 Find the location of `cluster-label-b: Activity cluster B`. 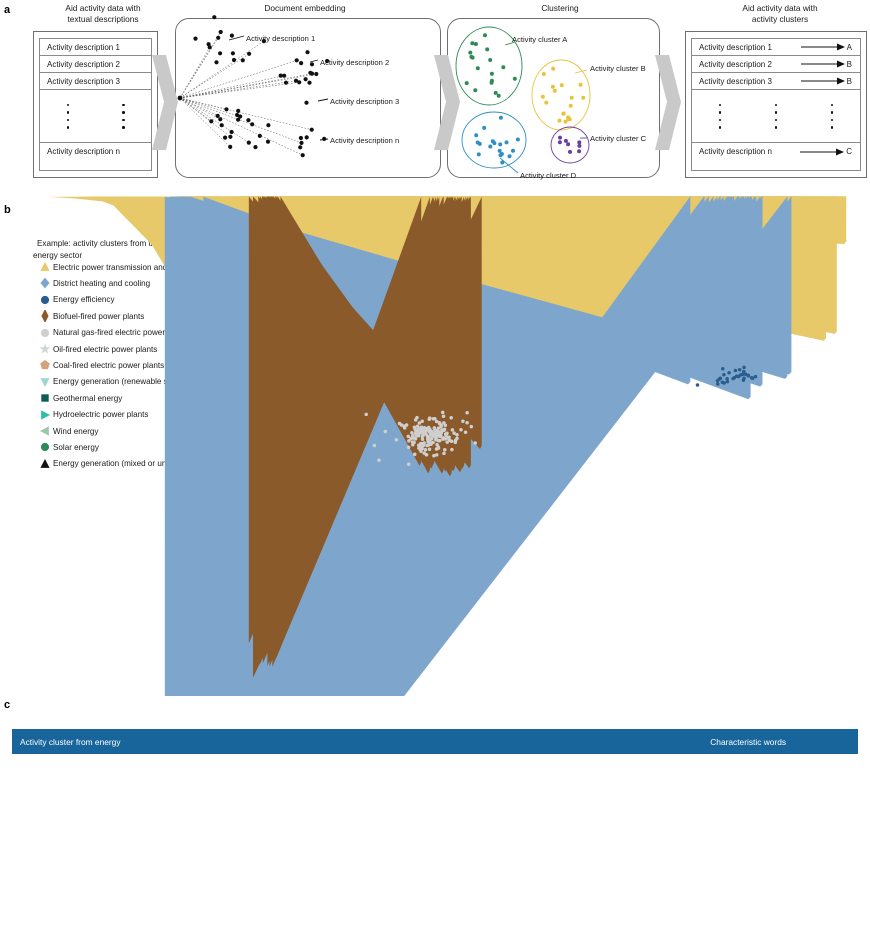

cluster-label-b: Activity cluster B is located at coordinates (618, 68).